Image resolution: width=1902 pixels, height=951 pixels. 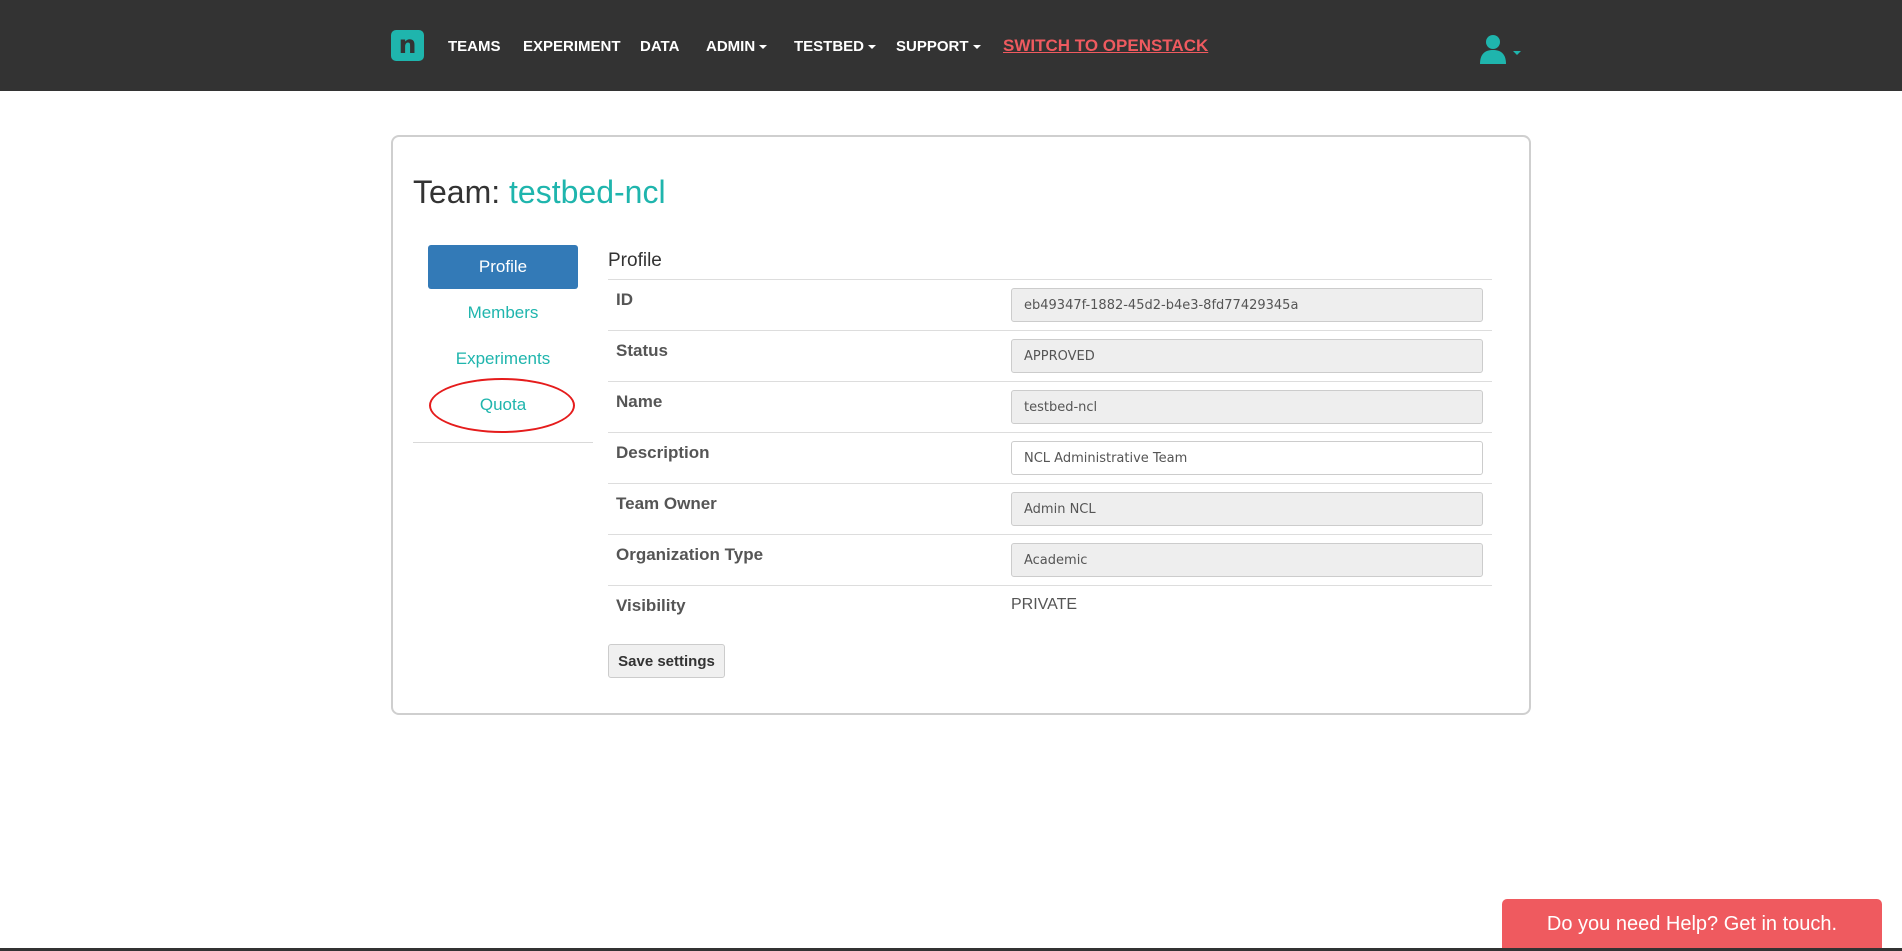 What do you see at coordinates (639, 401) in the screenshot?
I see `name-label: Name` at bounding box center [639, 401].